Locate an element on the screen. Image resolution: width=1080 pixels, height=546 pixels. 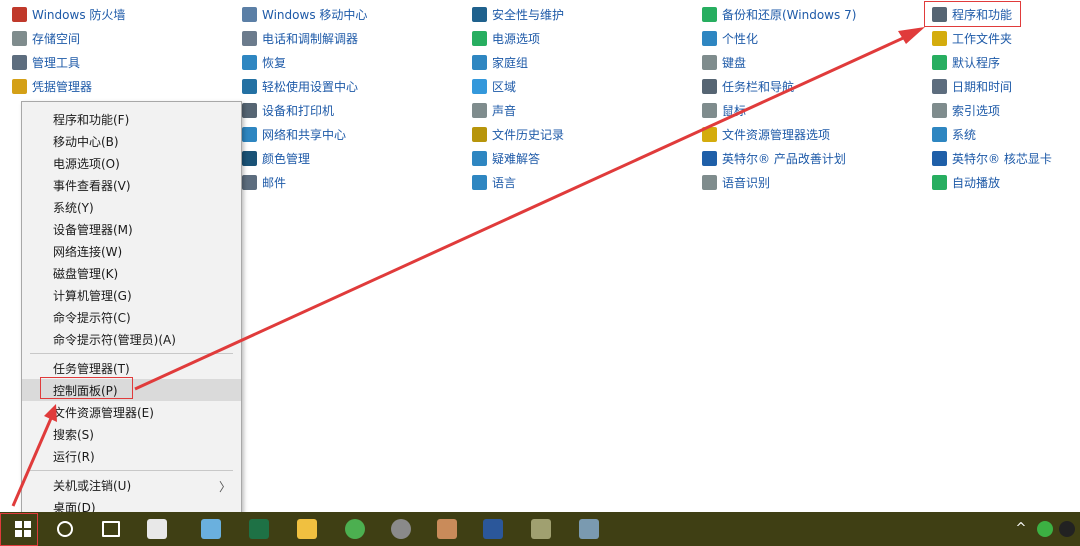
cp-item: 文件历史记录 is located at coordinates (518, 134).